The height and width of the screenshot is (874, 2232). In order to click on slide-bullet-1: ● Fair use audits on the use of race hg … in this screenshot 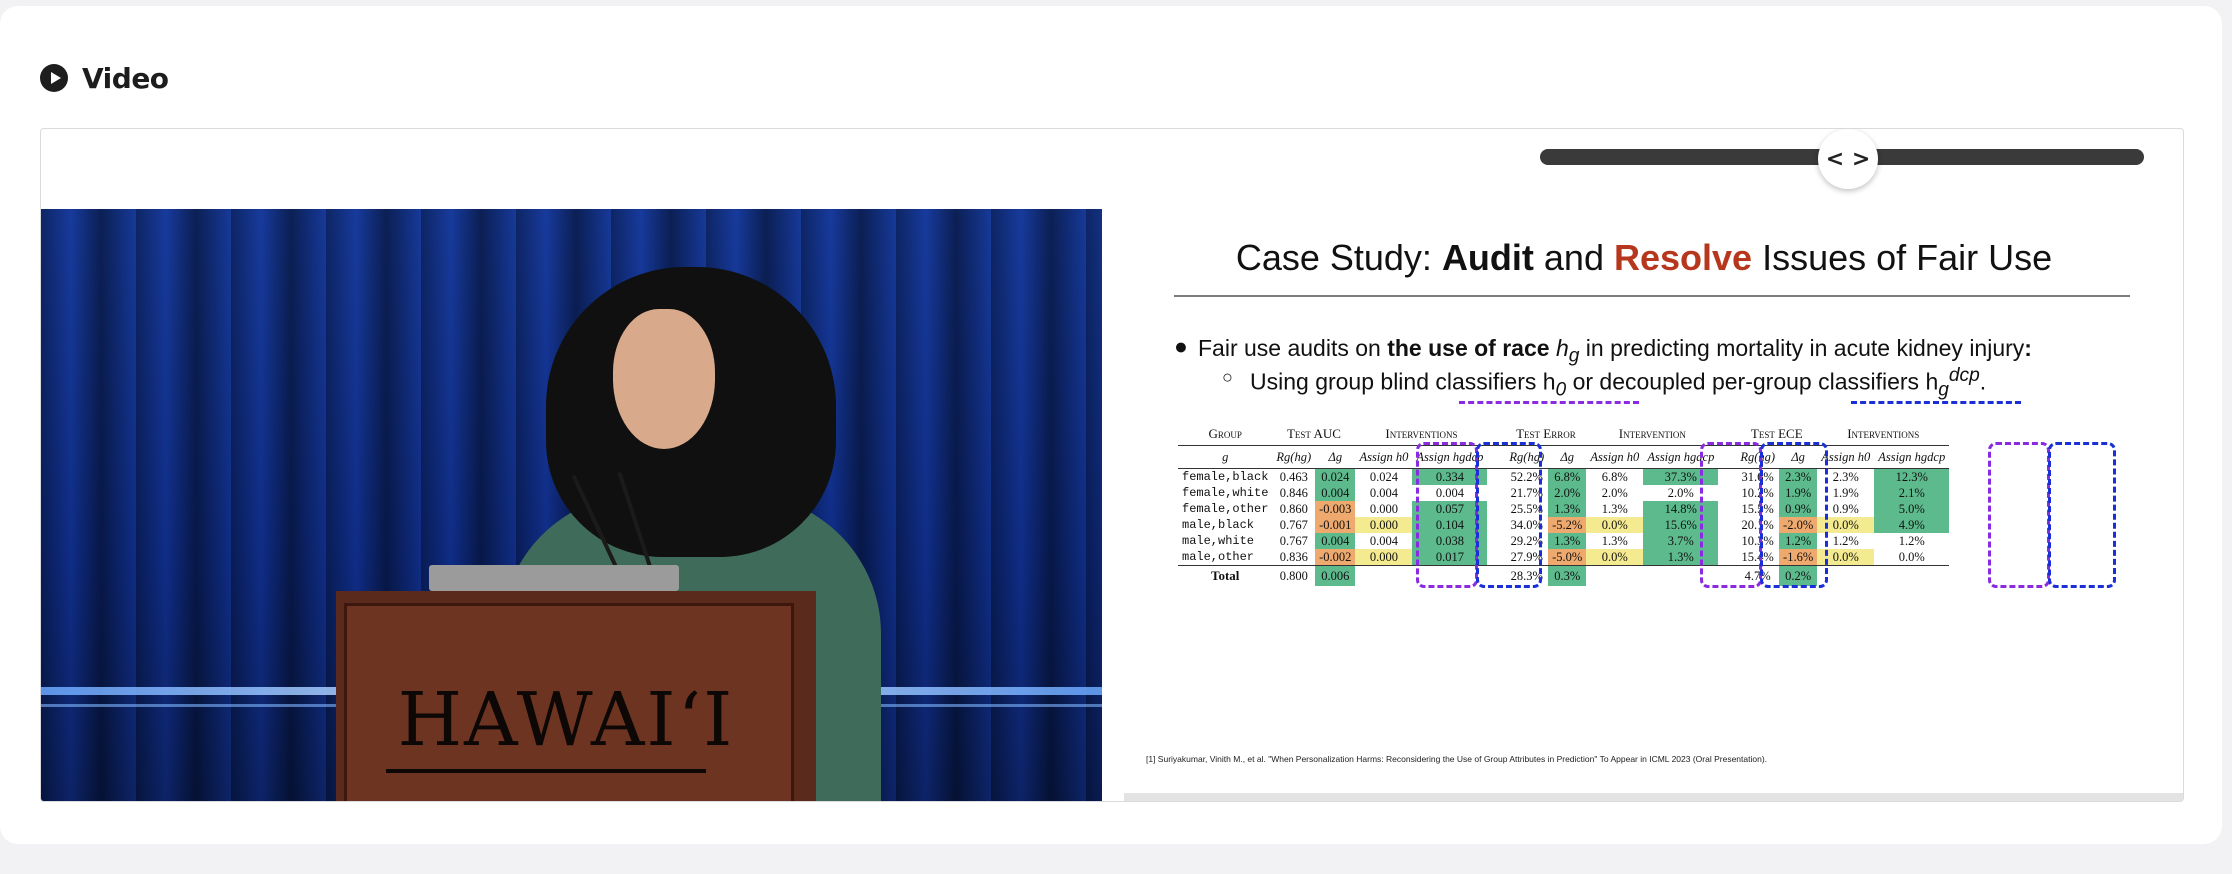, I will do `click(1603, 350)`.